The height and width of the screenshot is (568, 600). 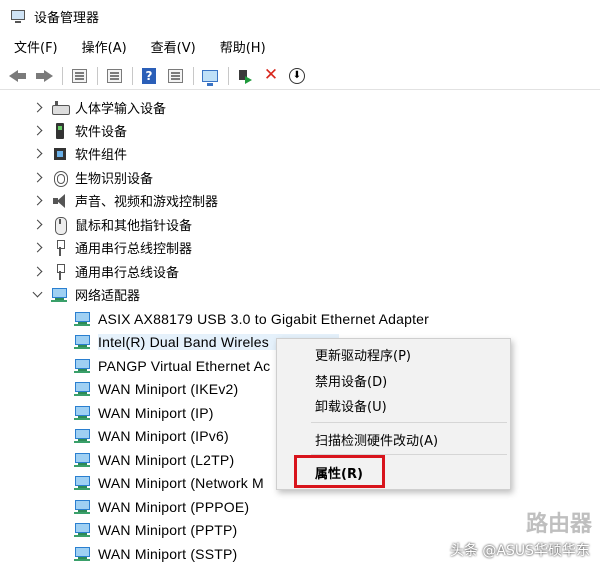 What do you see at coordinates (60, 201) in the screenshot?
I see `speaker-icon` at bounding box center [60, 201].